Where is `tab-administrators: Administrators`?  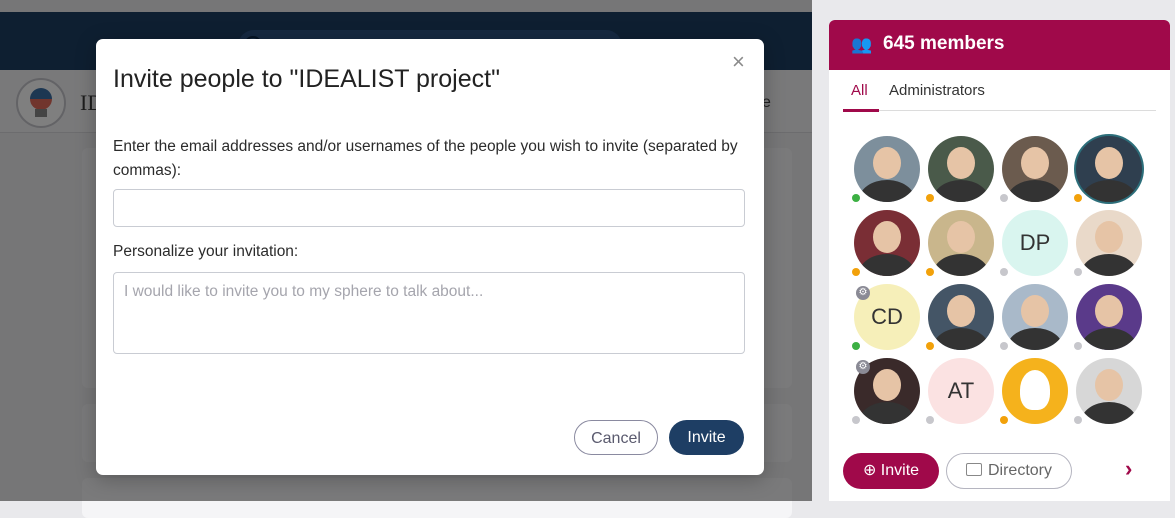 tab-administrators: Administrators is located at coordinates (937, 90).